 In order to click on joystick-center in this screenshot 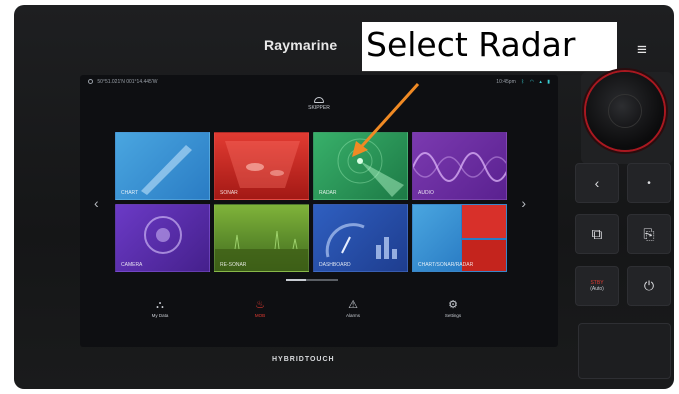, I will do `click(625, 111)`.